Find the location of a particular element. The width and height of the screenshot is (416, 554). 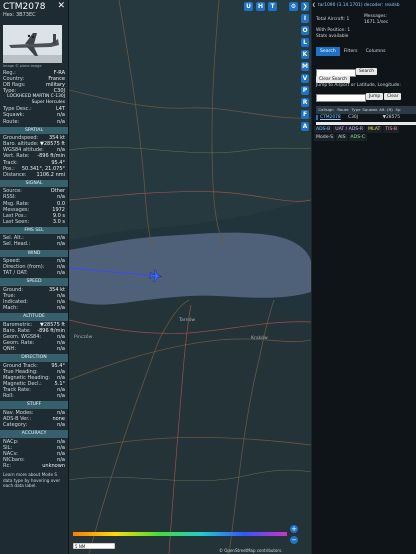

legend-badge: ADS-C is located at coordinates (357, 137).